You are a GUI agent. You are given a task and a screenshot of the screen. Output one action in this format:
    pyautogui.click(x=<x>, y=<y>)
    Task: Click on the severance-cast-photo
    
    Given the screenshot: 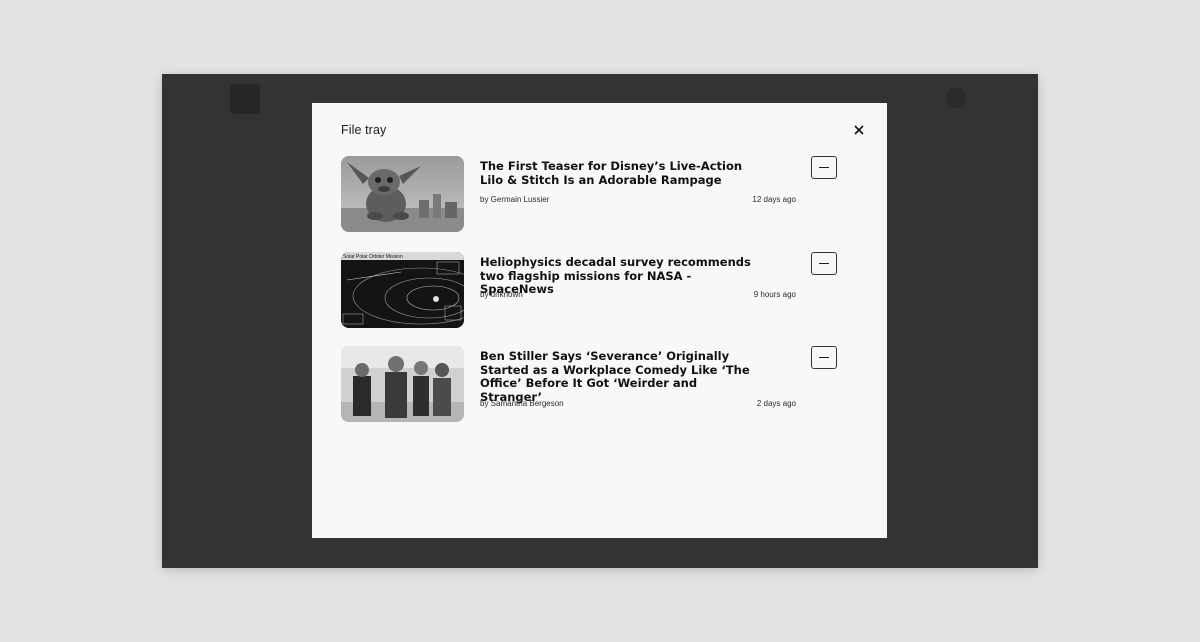 What is the action you would take?
    pyautogui.click(x=402, y=384)
    